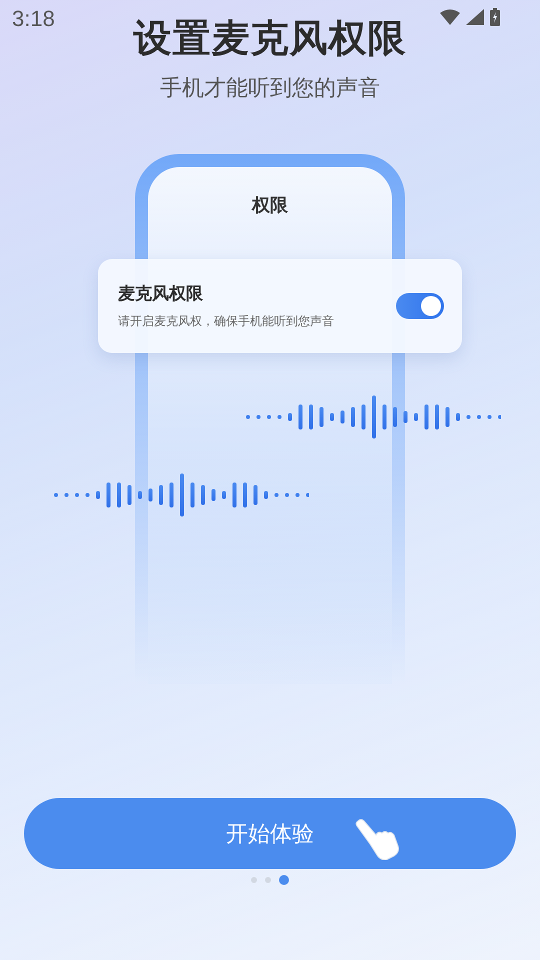 The image size is (540, 960). What do you see at coordinates (226, 321) in the screenshot?
I see `card-description: 请开启麦克风权，确保手机能听到您声音` at bounding box center [226, 321].